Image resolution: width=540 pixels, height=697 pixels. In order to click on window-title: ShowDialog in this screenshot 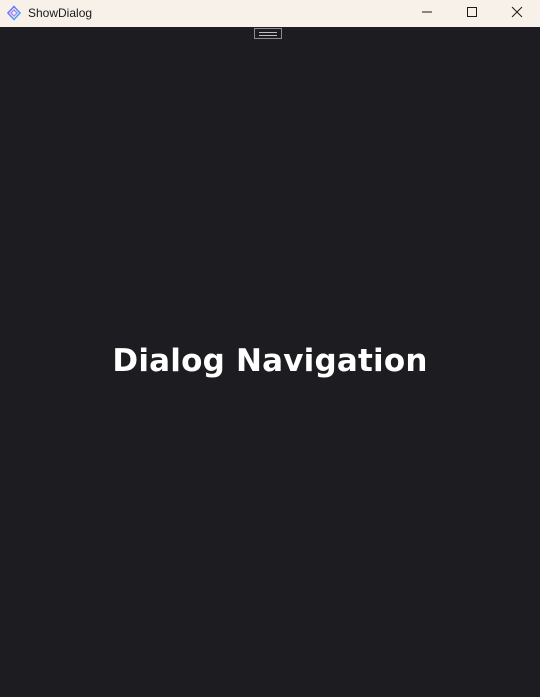, I will do `click(60, 13)`.